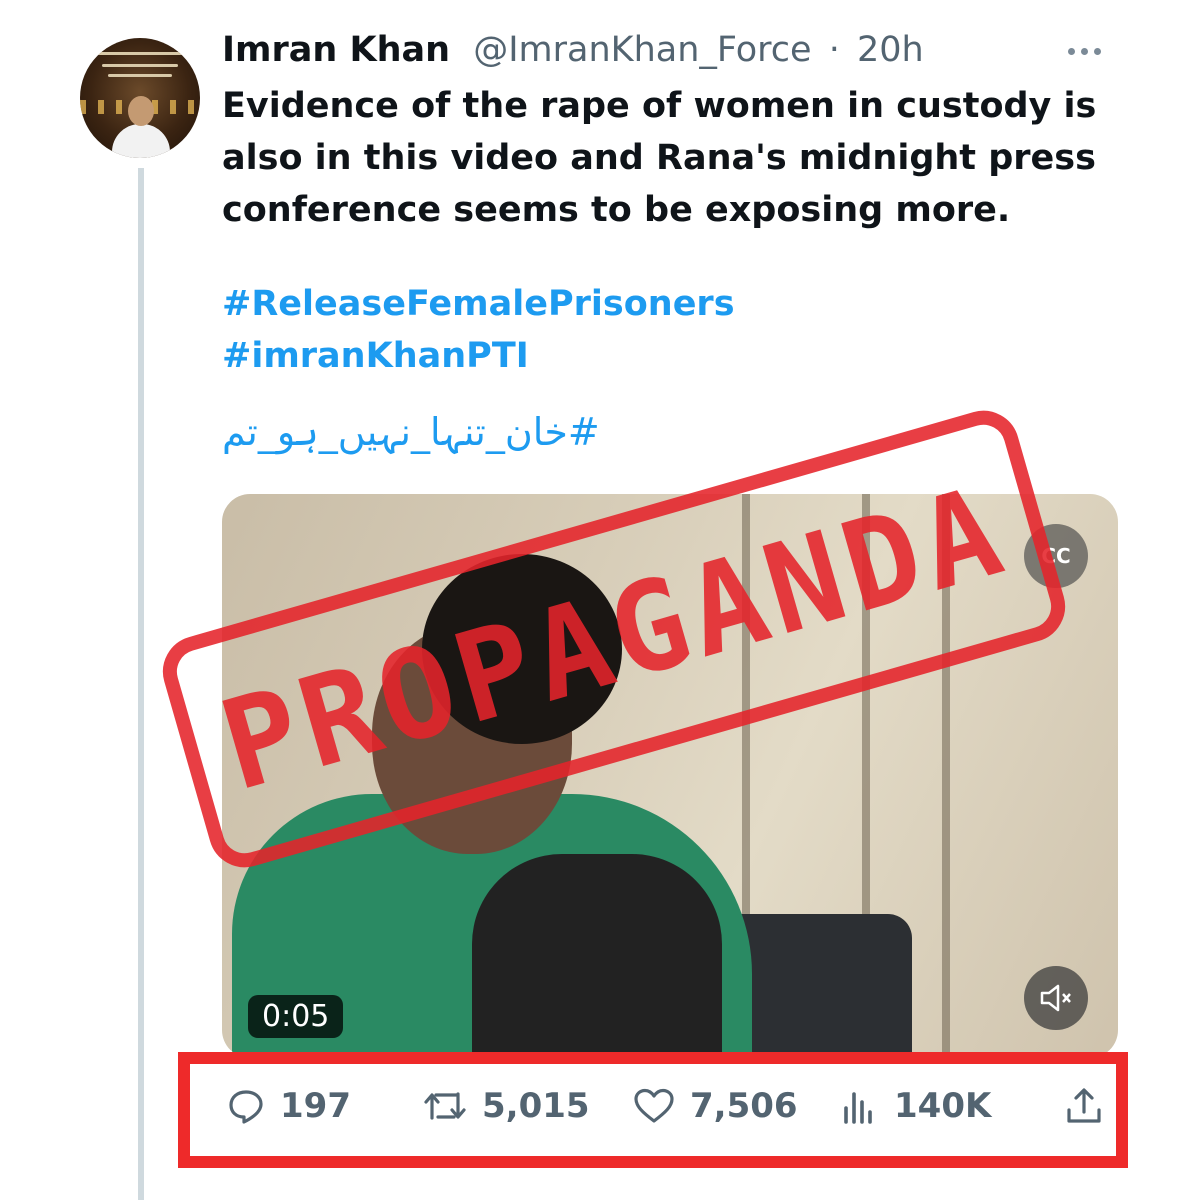 This screenshot has width=1200, height=1200. Describe the element at coordinates (141, 684) in the screenshot. I see `thread-line` at that location.